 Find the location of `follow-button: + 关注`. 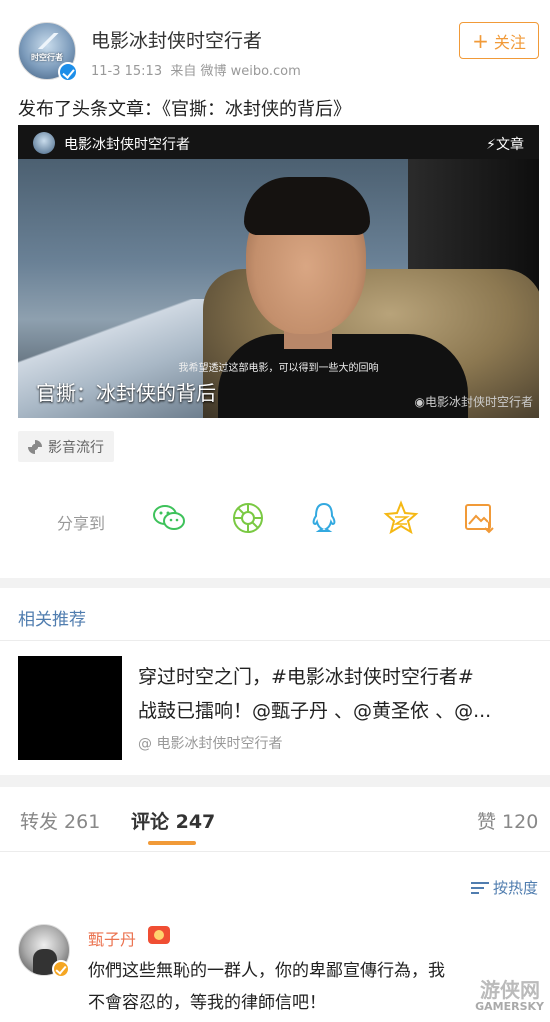

follow-button: + 关注 is located at coordinates (499, 40).